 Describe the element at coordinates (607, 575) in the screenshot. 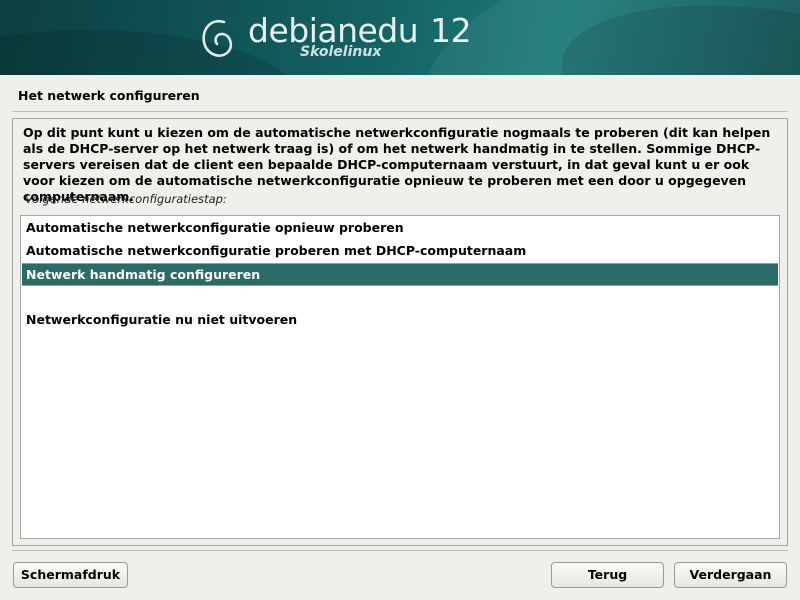

I see `back-button: Terug` at that location.